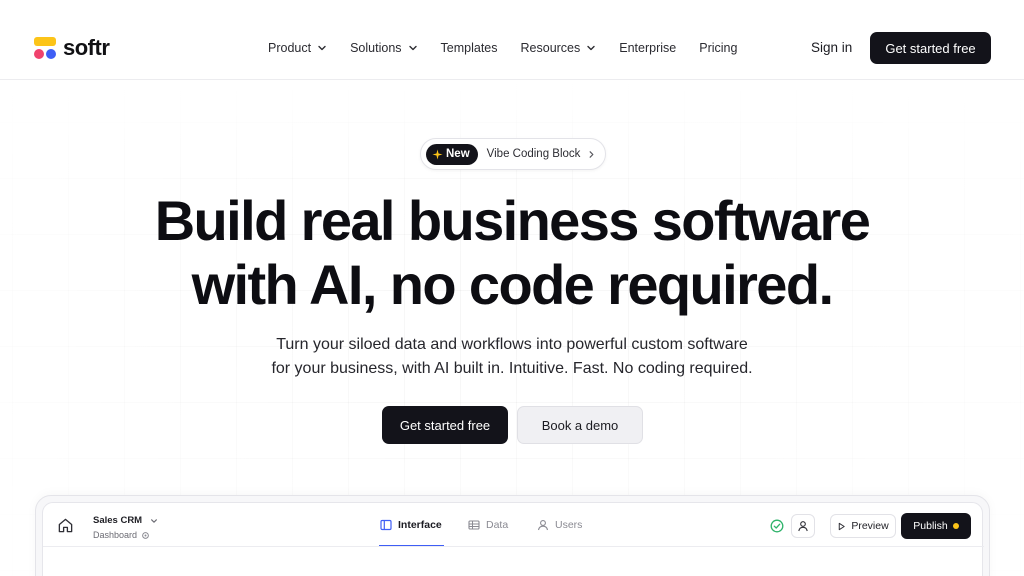 This screenshot has width=1024, height=576. I want to click on layout-icon, so click(386, 525).